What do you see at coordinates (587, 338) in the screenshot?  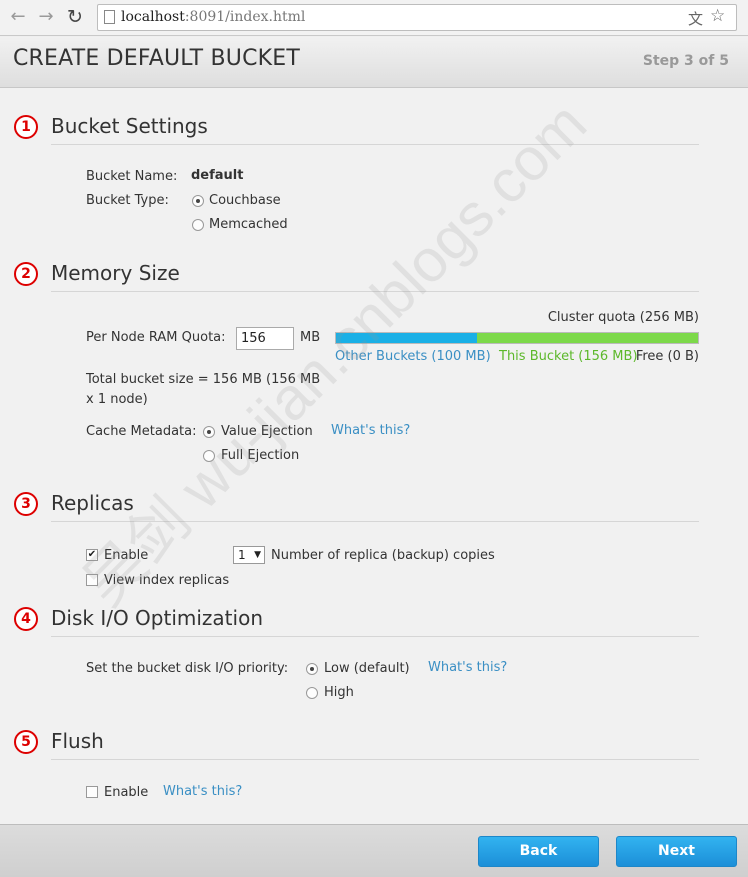 I see `bar-segment-this-bucket` at bounding box center [587, 338].